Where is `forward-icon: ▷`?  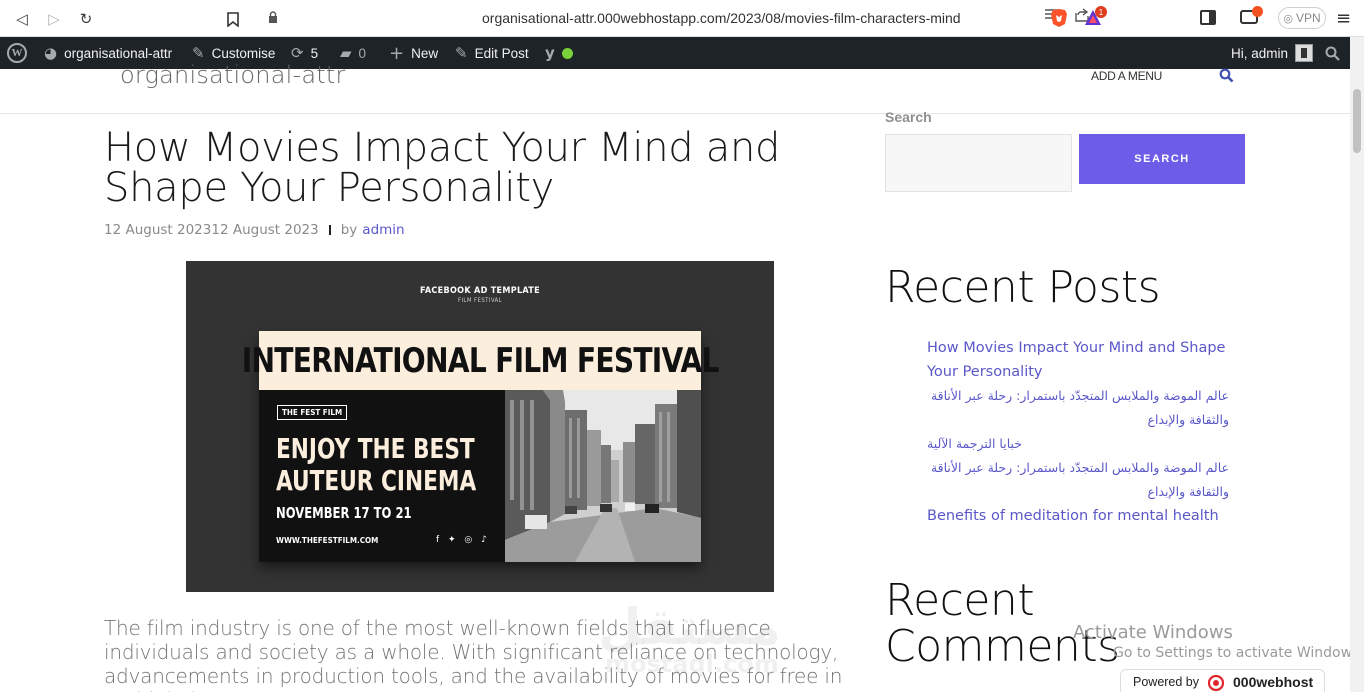 forward-icon: ▷ is located at coordinates (54, 19).